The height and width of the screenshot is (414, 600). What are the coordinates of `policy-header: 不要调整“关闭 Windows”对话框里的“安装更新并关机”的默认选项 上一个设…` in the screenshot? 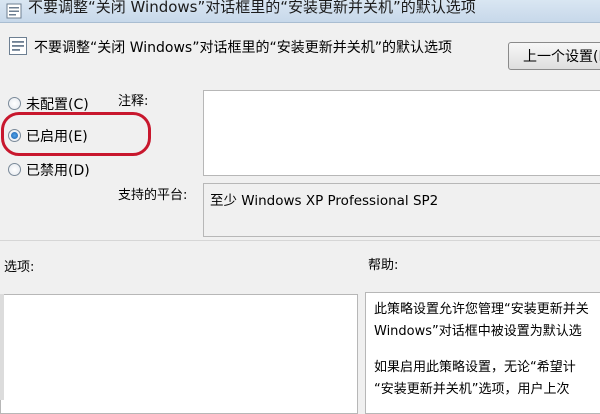 It's located at (300, 51).